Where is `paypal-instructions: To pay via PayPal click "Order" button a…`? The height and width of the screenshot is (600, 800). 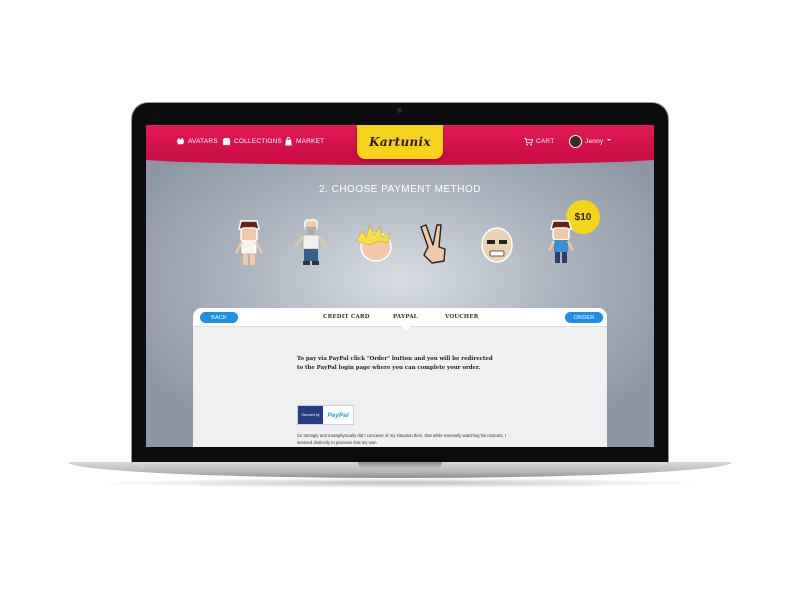
paypal-instructions: To pay via PayPal click "Order" button a… is located at coordinates (395, 363).